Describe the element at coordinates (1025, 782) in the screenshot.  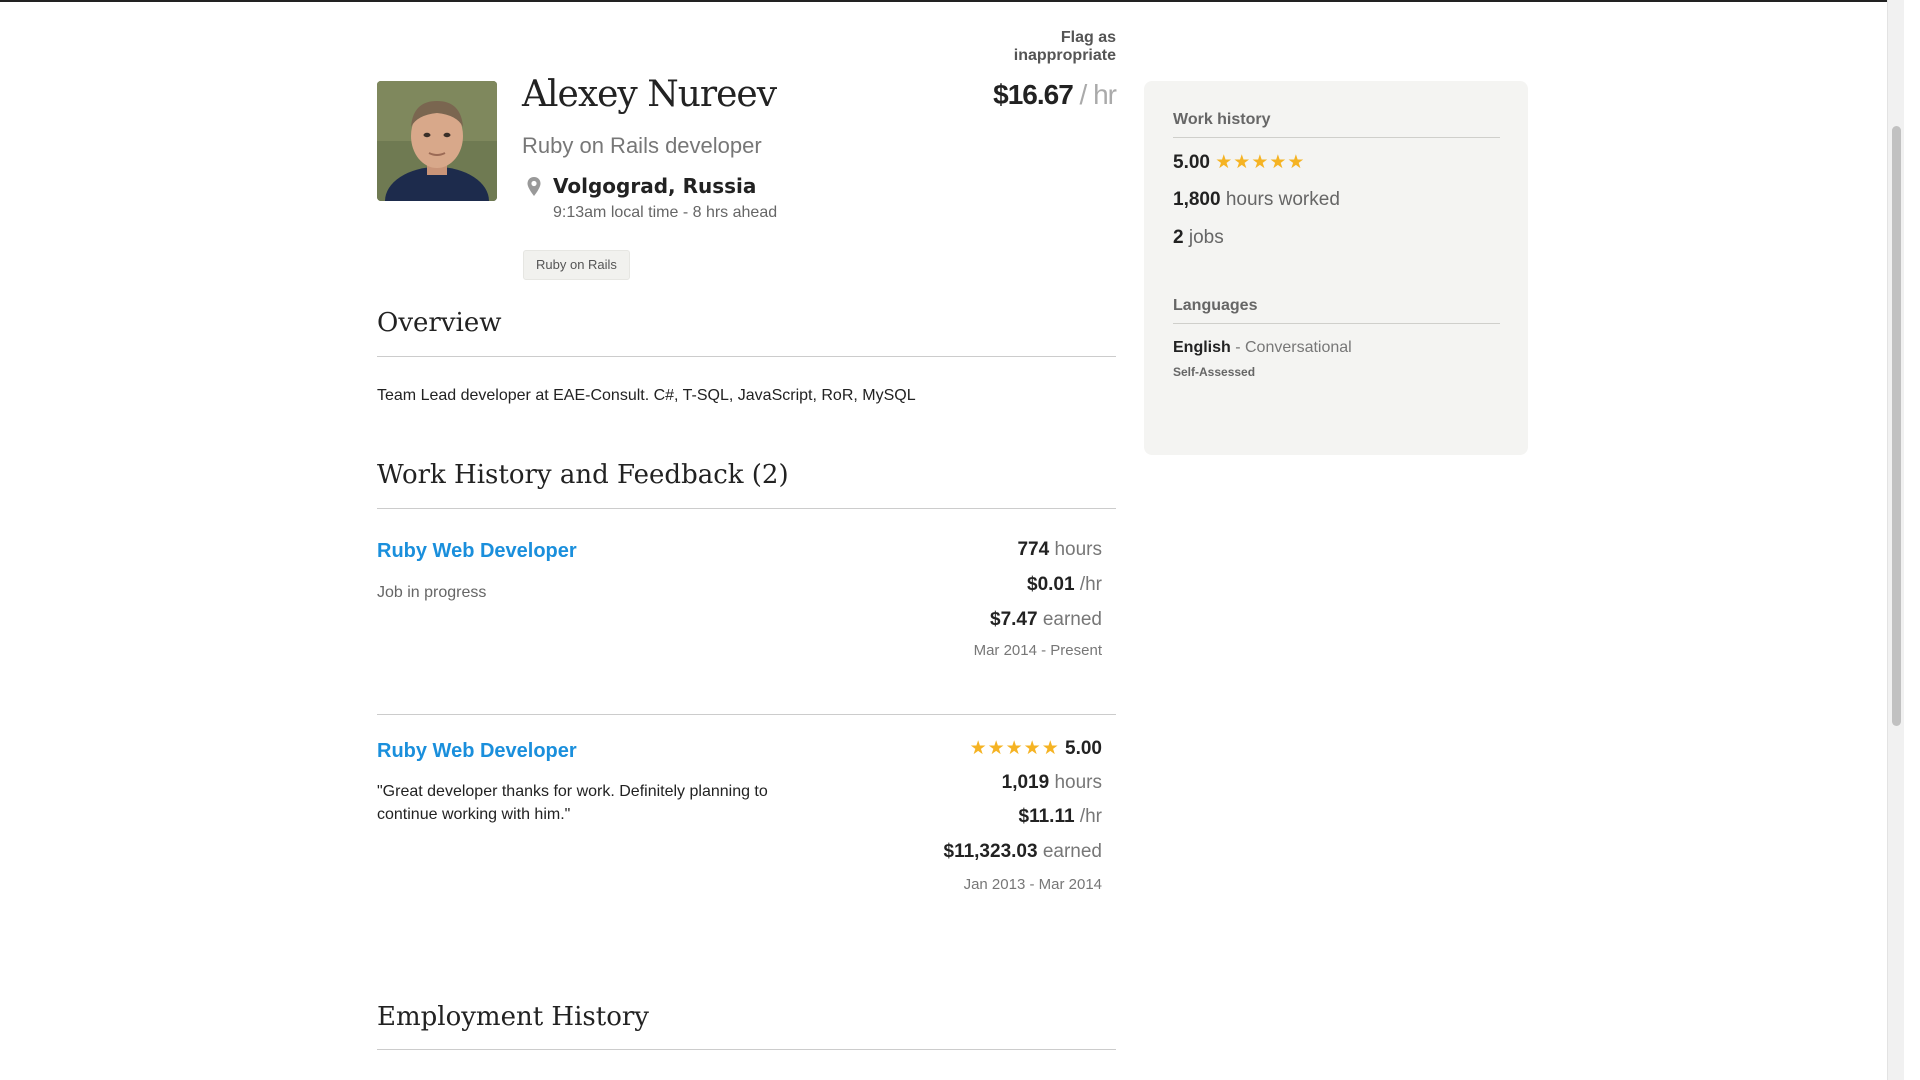
I see `job-hours-value: 1,019` at that location.